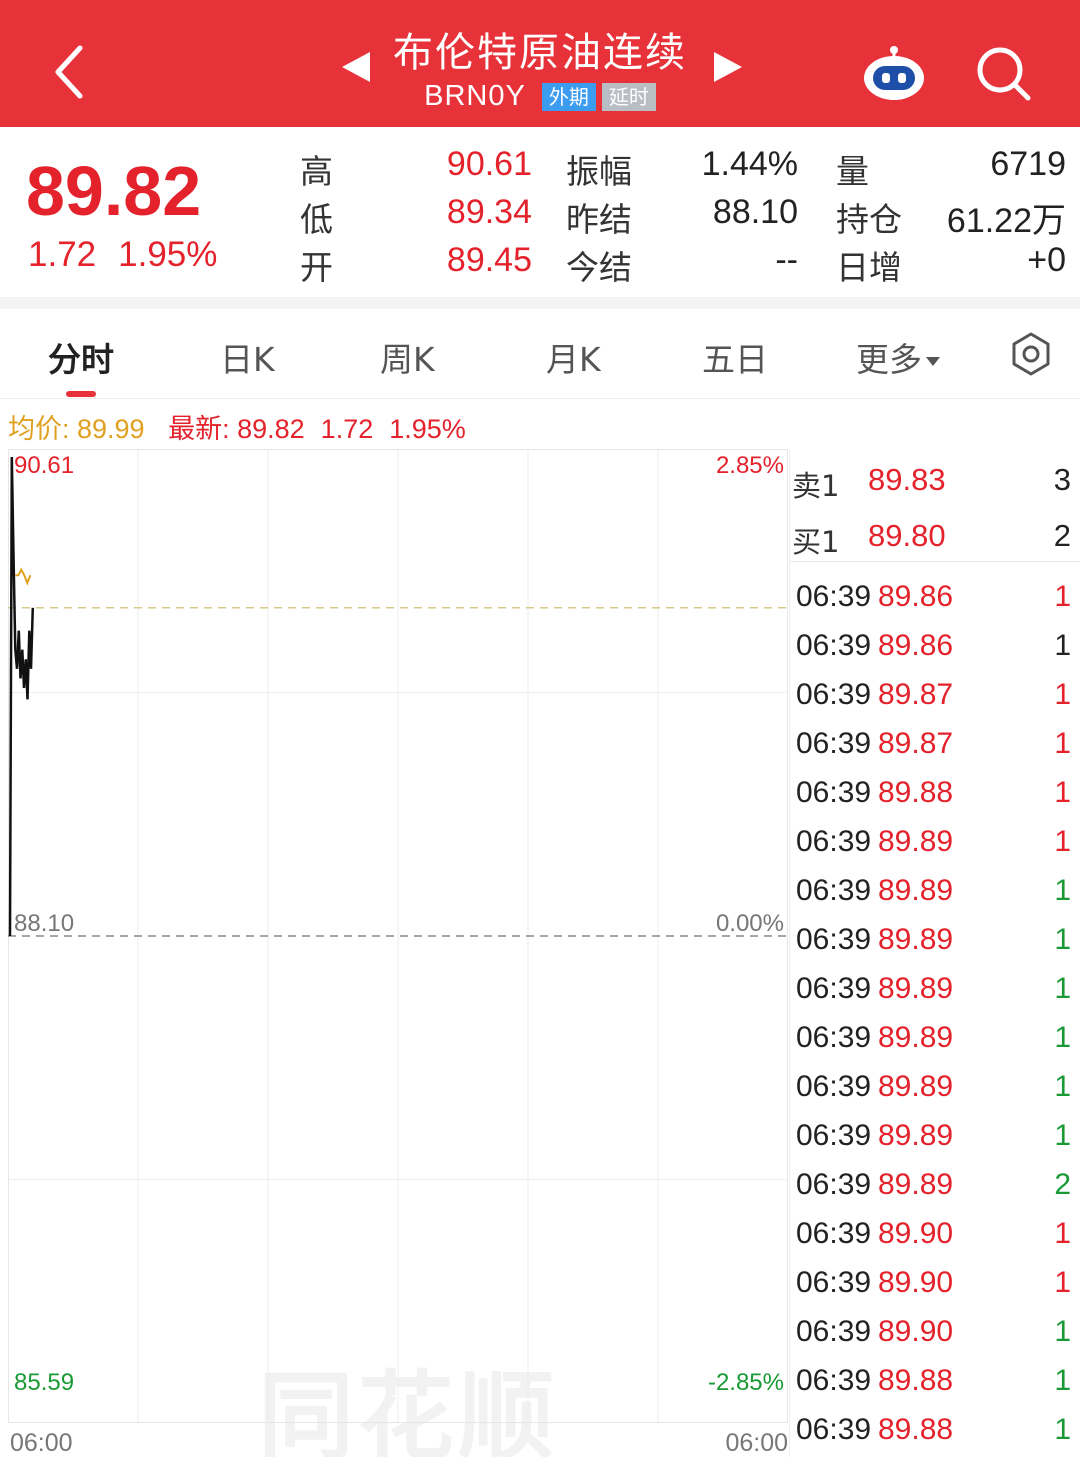  What do you see at coordinates (236, 429) in the screenshot?
I see `latest-price: 最新: 89.82` at bounding box center [236, 429].